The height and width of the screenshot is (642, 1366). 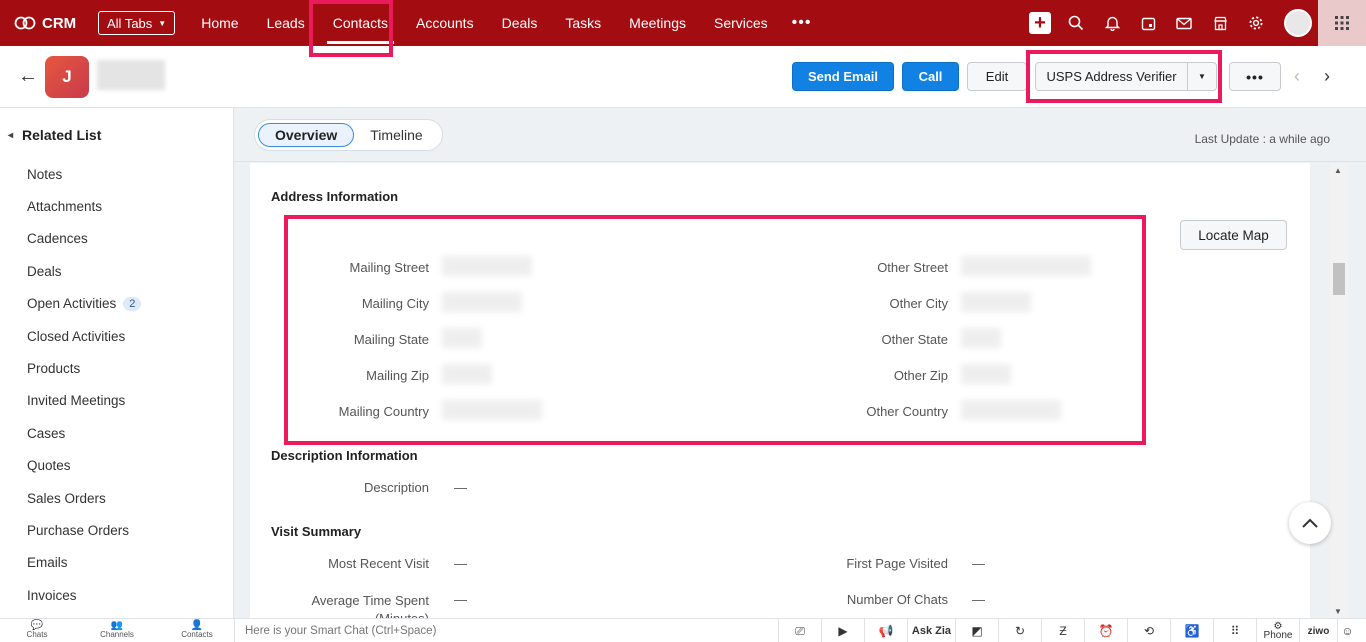 I want to click on more-actions-button: •••, so click(x=1255, y=76).